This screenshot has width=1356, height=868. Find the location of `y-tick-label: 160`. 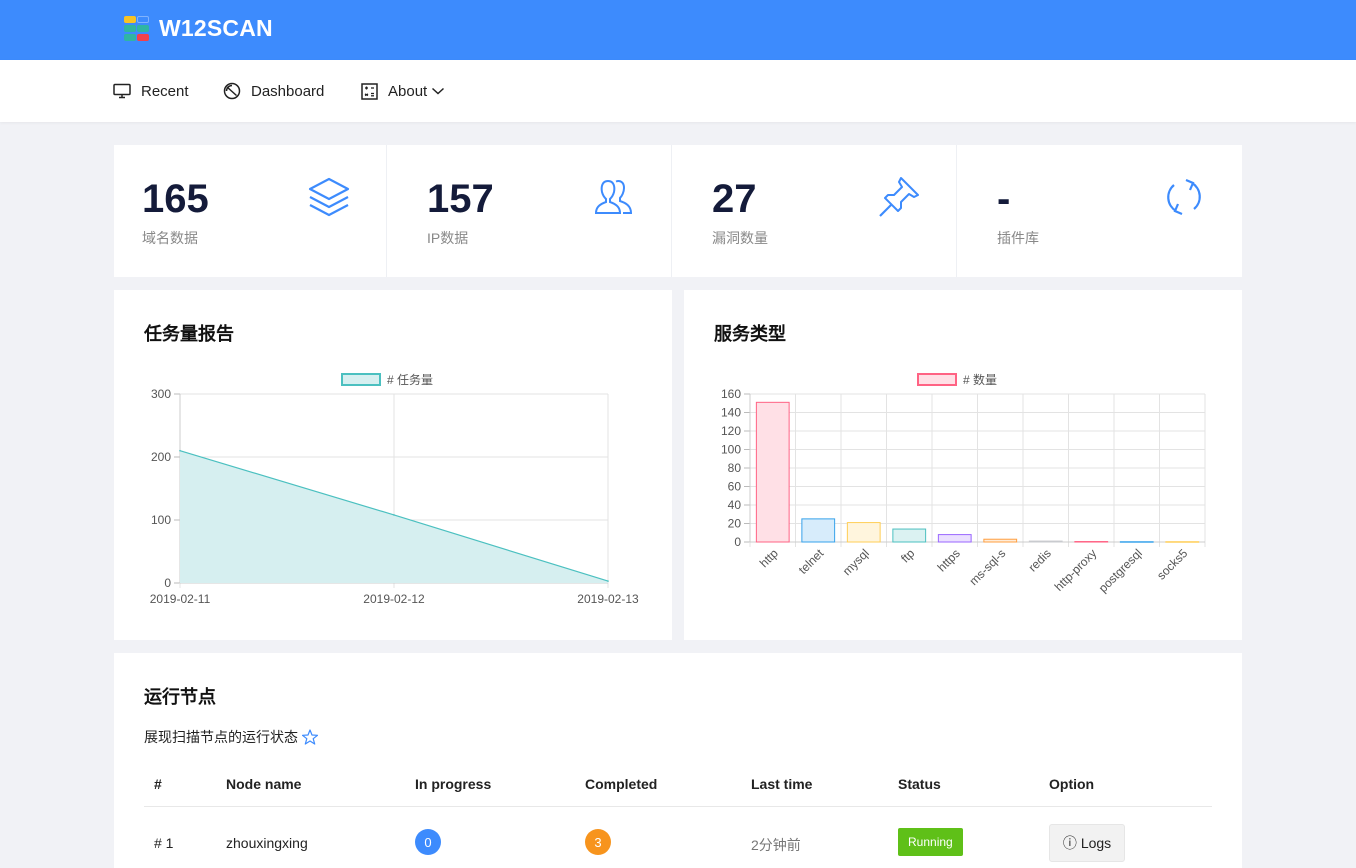

y-tick-label: 160 is located at coordinates (731, 394).